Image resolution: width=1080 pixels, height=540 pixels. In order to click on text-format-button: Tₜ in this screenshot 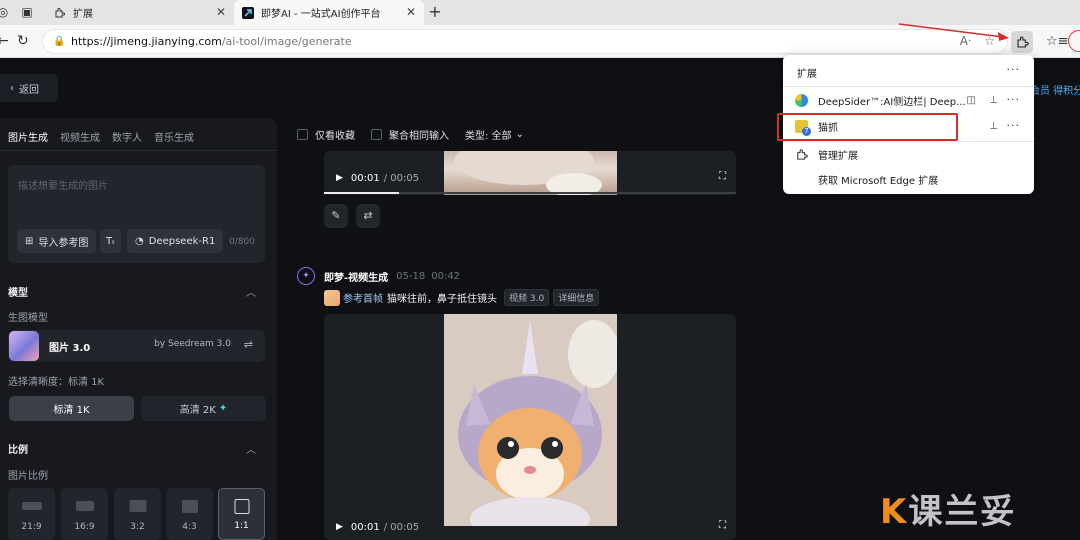, I will do `click(111, 241)`.